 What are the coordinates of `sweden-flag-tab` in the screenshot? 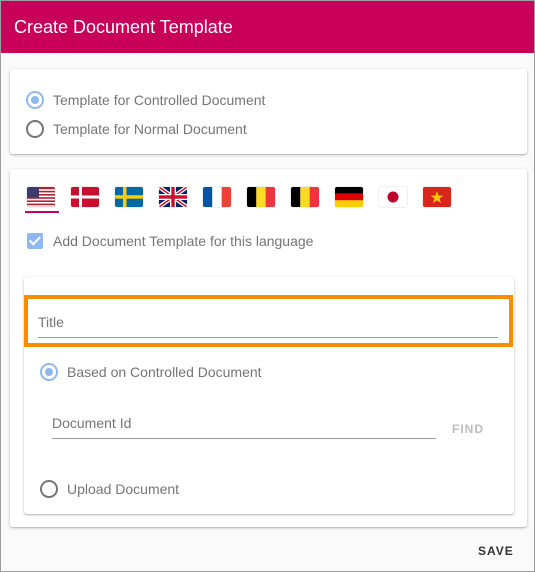 It's located at (133, 197).